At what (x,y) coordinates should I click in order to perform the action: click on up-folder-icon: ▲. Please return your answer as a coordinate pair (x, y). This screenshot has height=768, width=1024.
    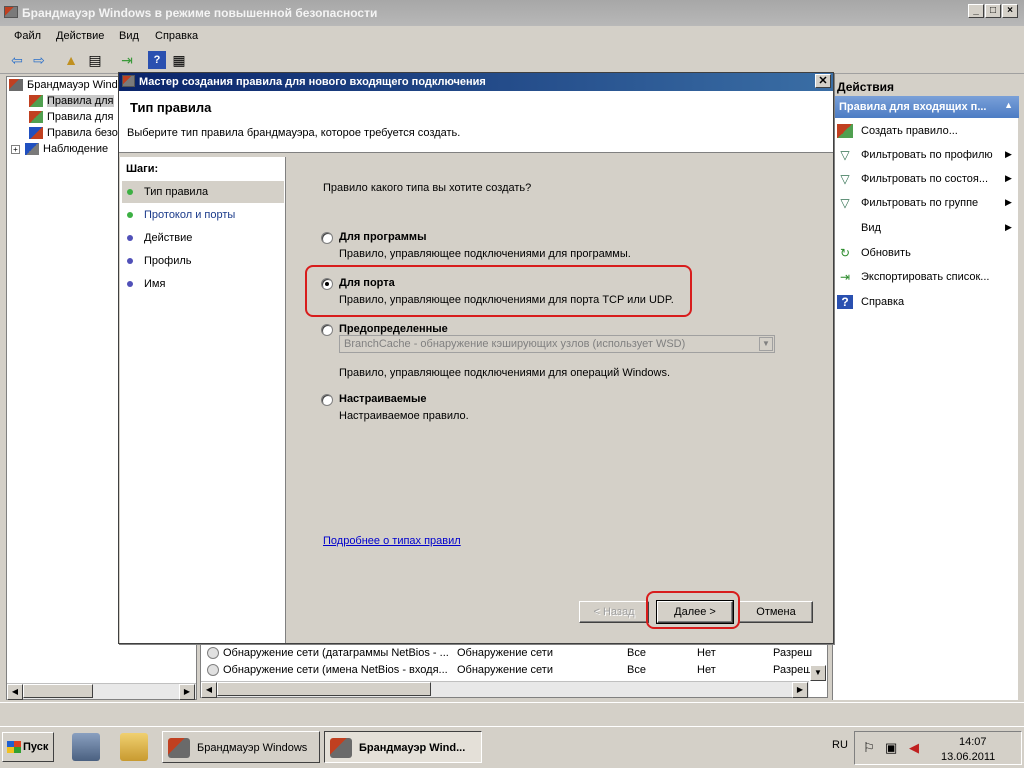
    Looking at the image, I should click on (71, 60).